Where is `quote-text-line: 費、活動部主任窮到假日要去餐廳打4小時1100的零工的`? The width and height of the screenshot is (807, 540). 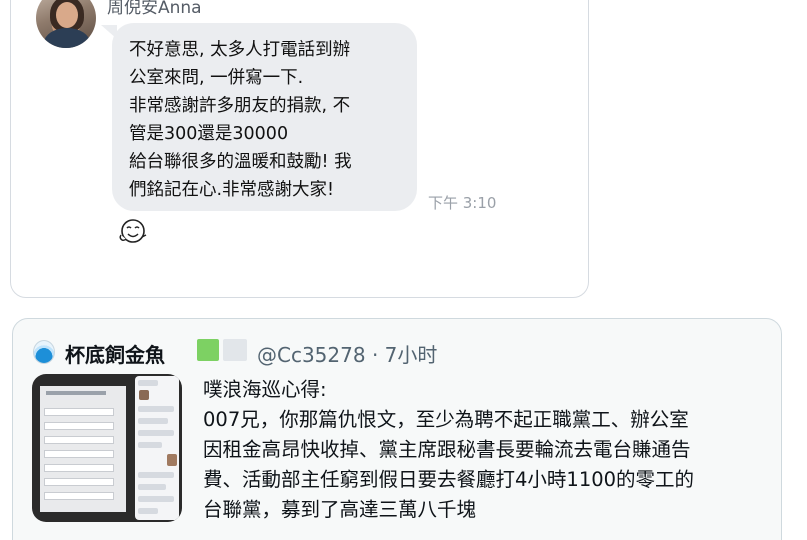
quote-text-line: 費、活動部主任窮到假日要去餐廳打4小時1100的零工的 is located at coordinates (449, 479).